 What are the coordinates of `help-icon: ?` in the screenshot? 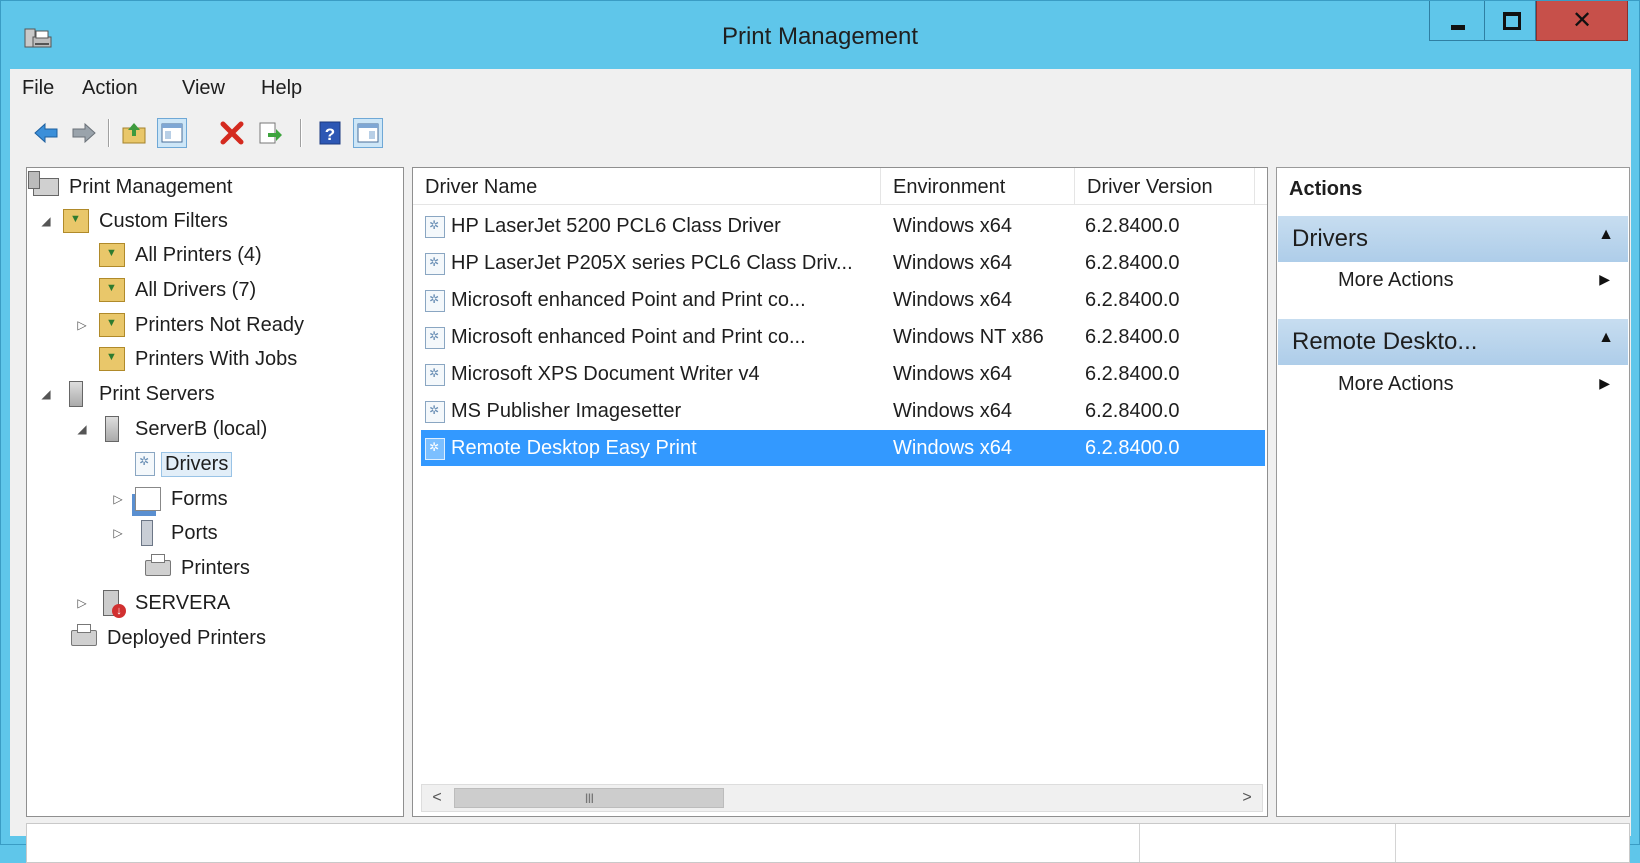 It's located at (330, 133).